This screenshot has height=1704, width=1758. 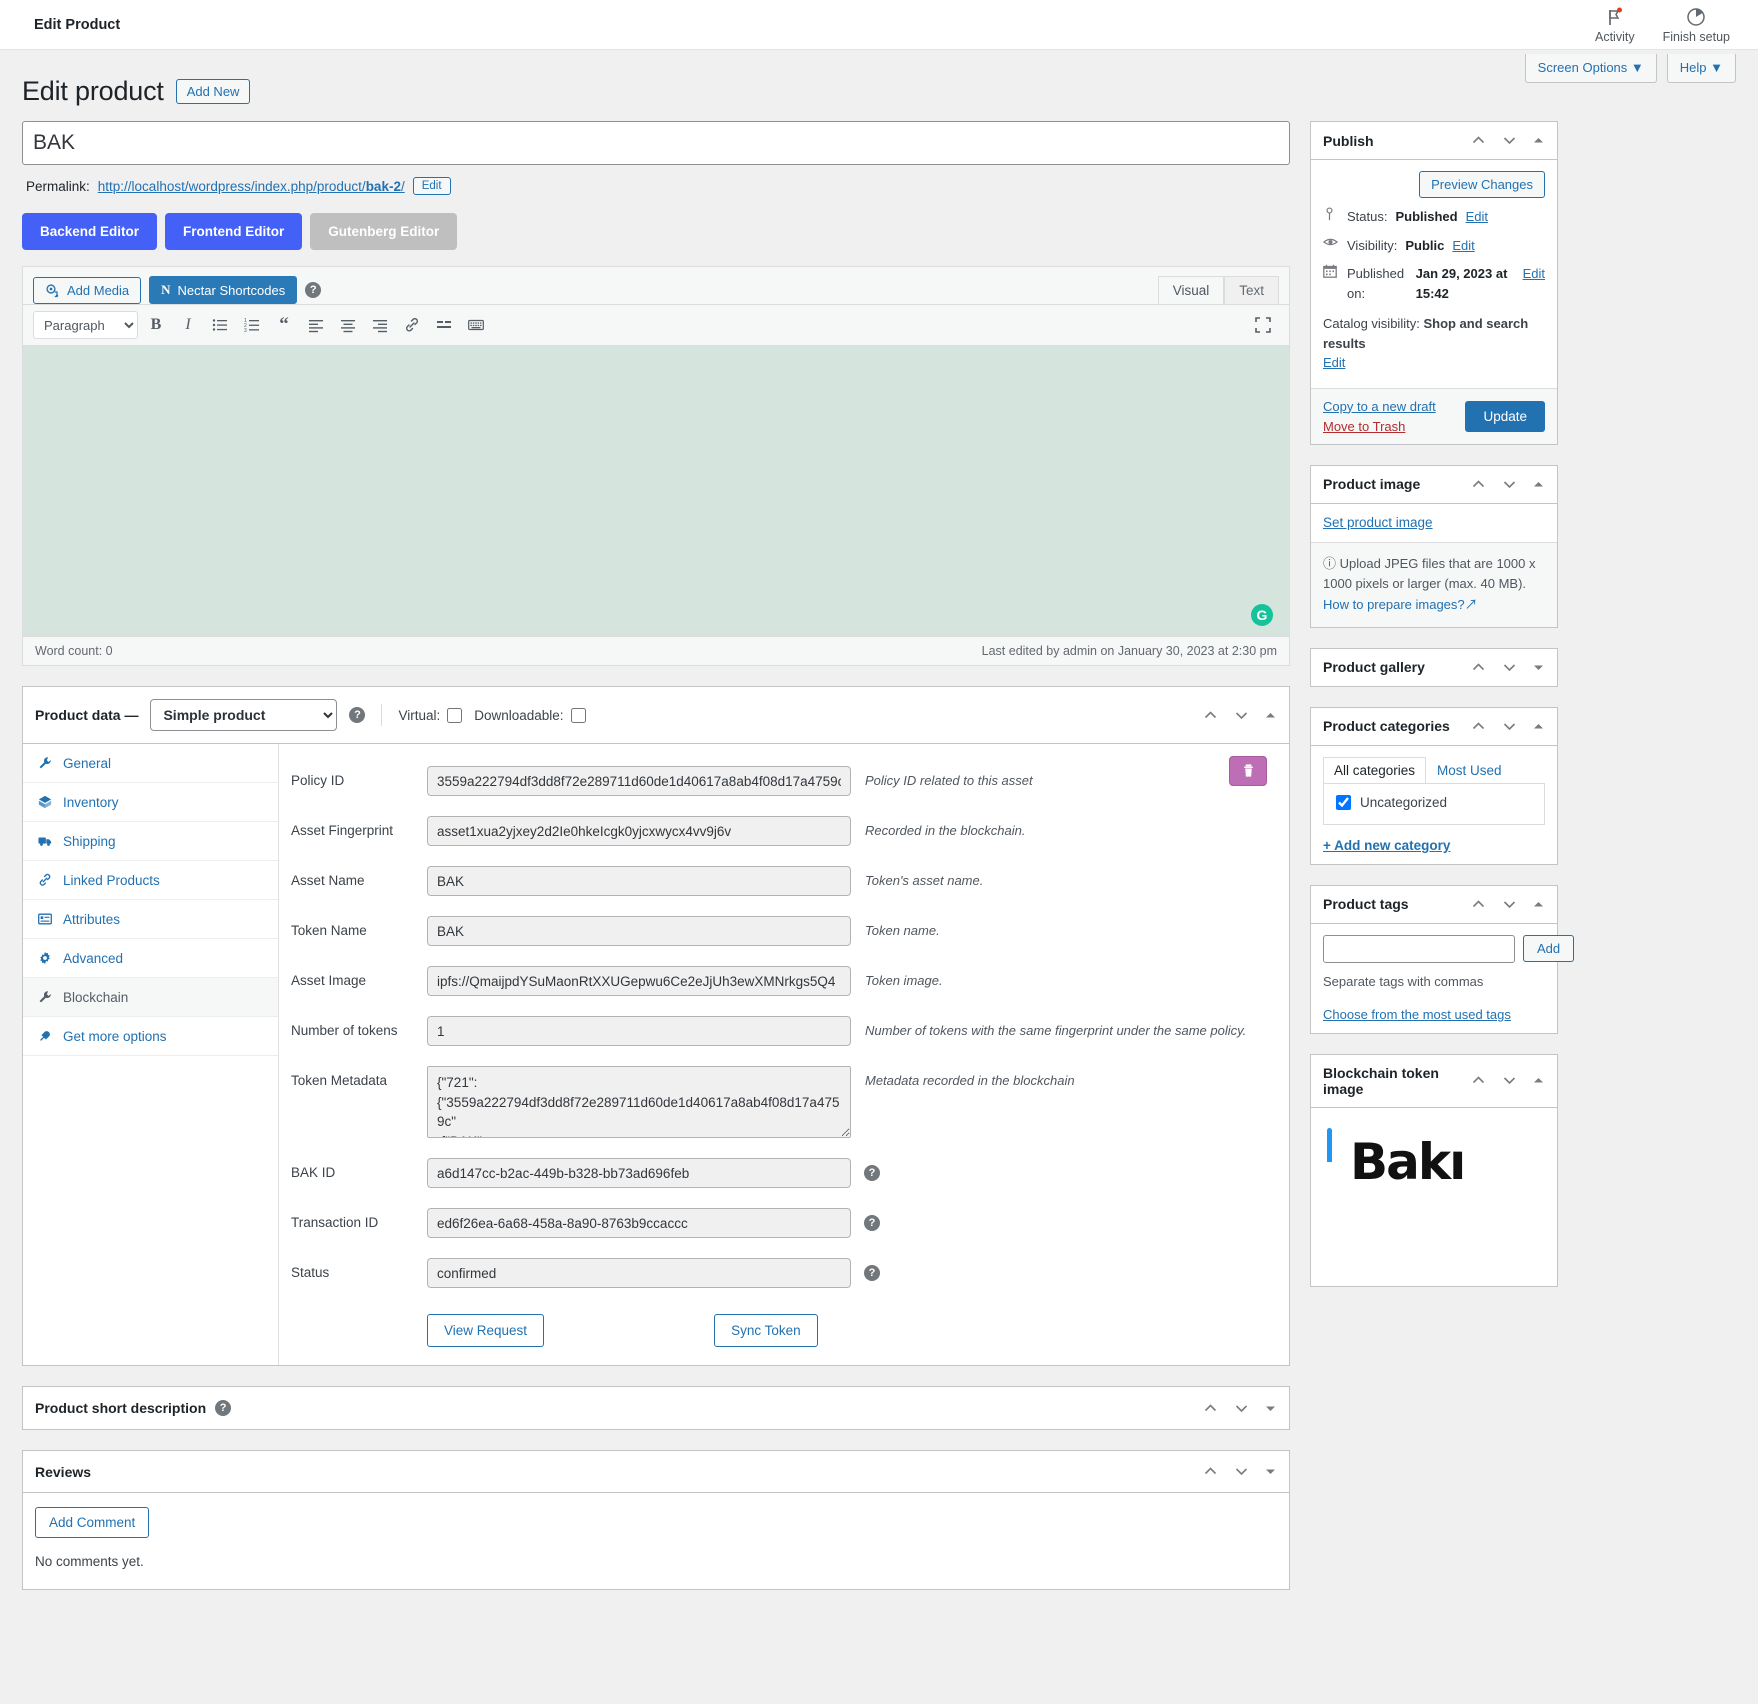 What do you see at coordinates (1379, 406) in the screenshot?
I see `copy-to-new-draft-link: Copy to a new draft` at bounding box center [1379, 406].